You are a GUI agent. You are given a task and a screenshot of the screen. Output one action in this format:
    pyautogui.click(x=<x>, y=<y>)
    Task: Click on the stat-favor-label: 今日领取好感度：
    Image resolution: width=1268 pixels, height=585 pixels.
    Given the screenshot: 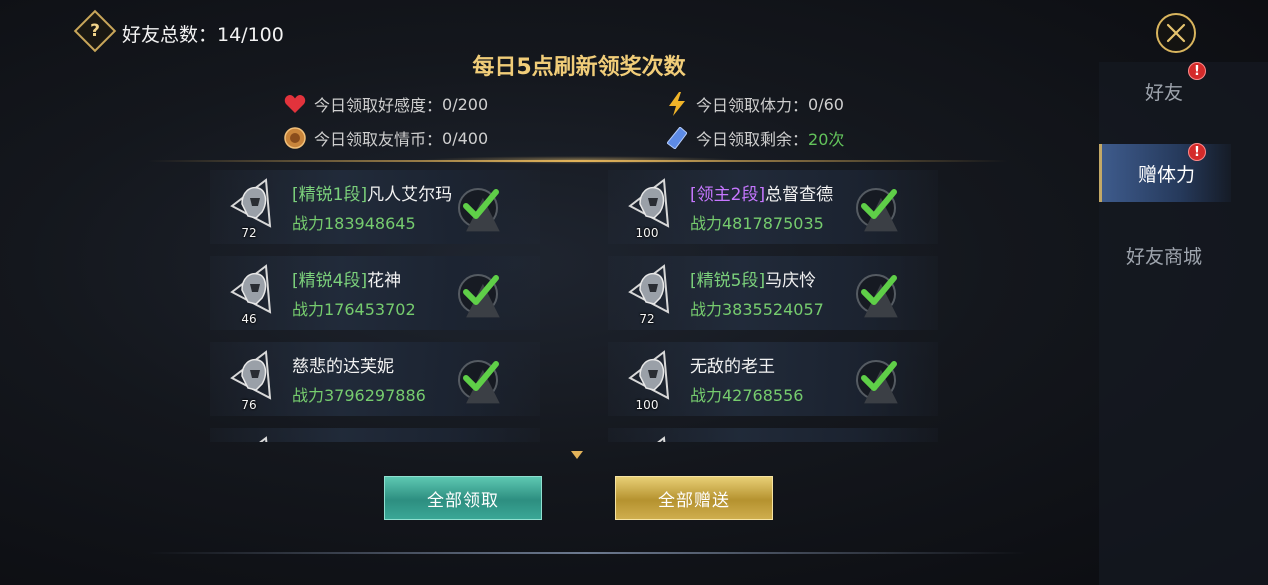 What is the action you would take?
    pyautogui.click(x=378, y=105)
    